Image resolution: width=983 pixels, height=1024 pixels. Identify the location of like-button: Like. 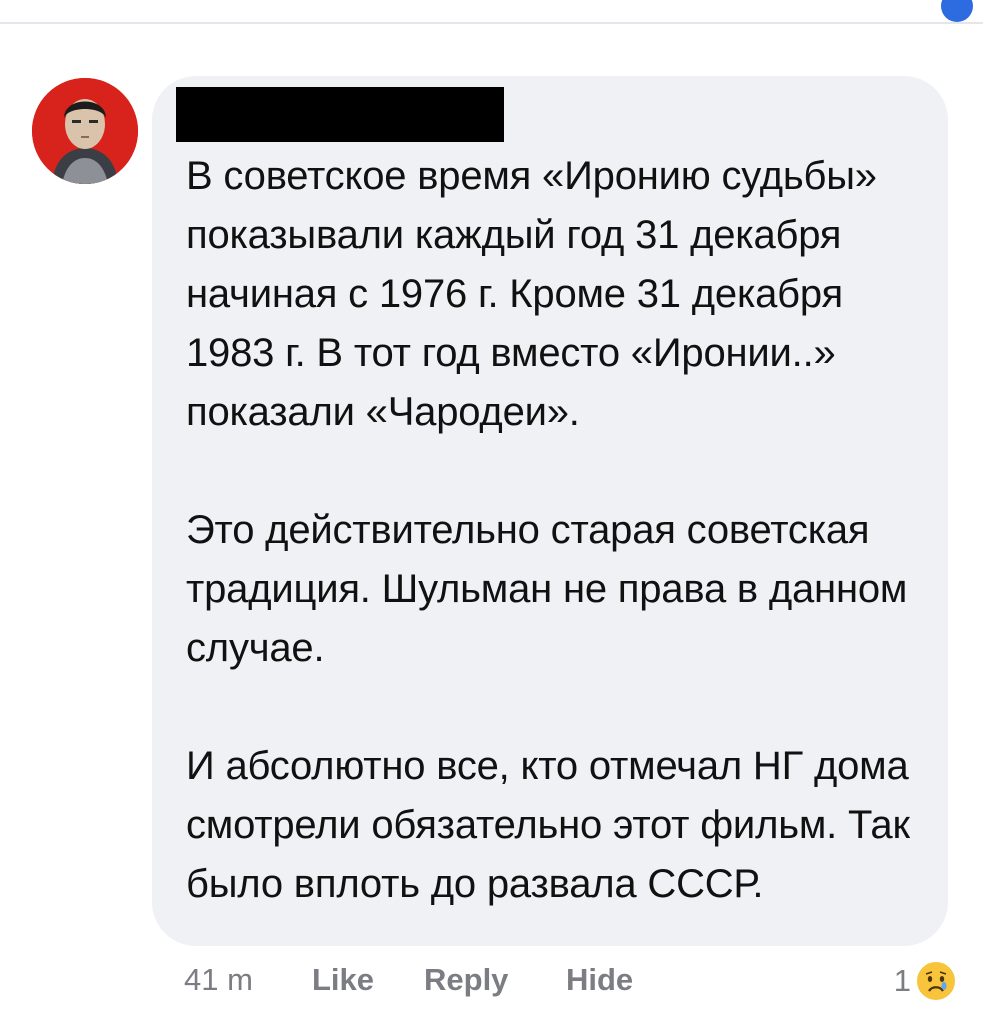
(343, 980).